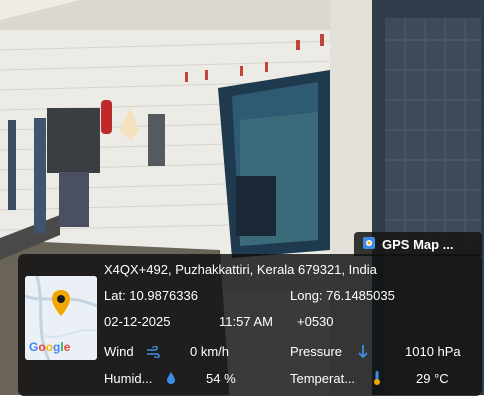 This screenshot has width=491, height=403. What do you see at coordinates (137, 321) in the screenshot?
I see `date-text: 02-12-2025` at bounding box center [137, 321].